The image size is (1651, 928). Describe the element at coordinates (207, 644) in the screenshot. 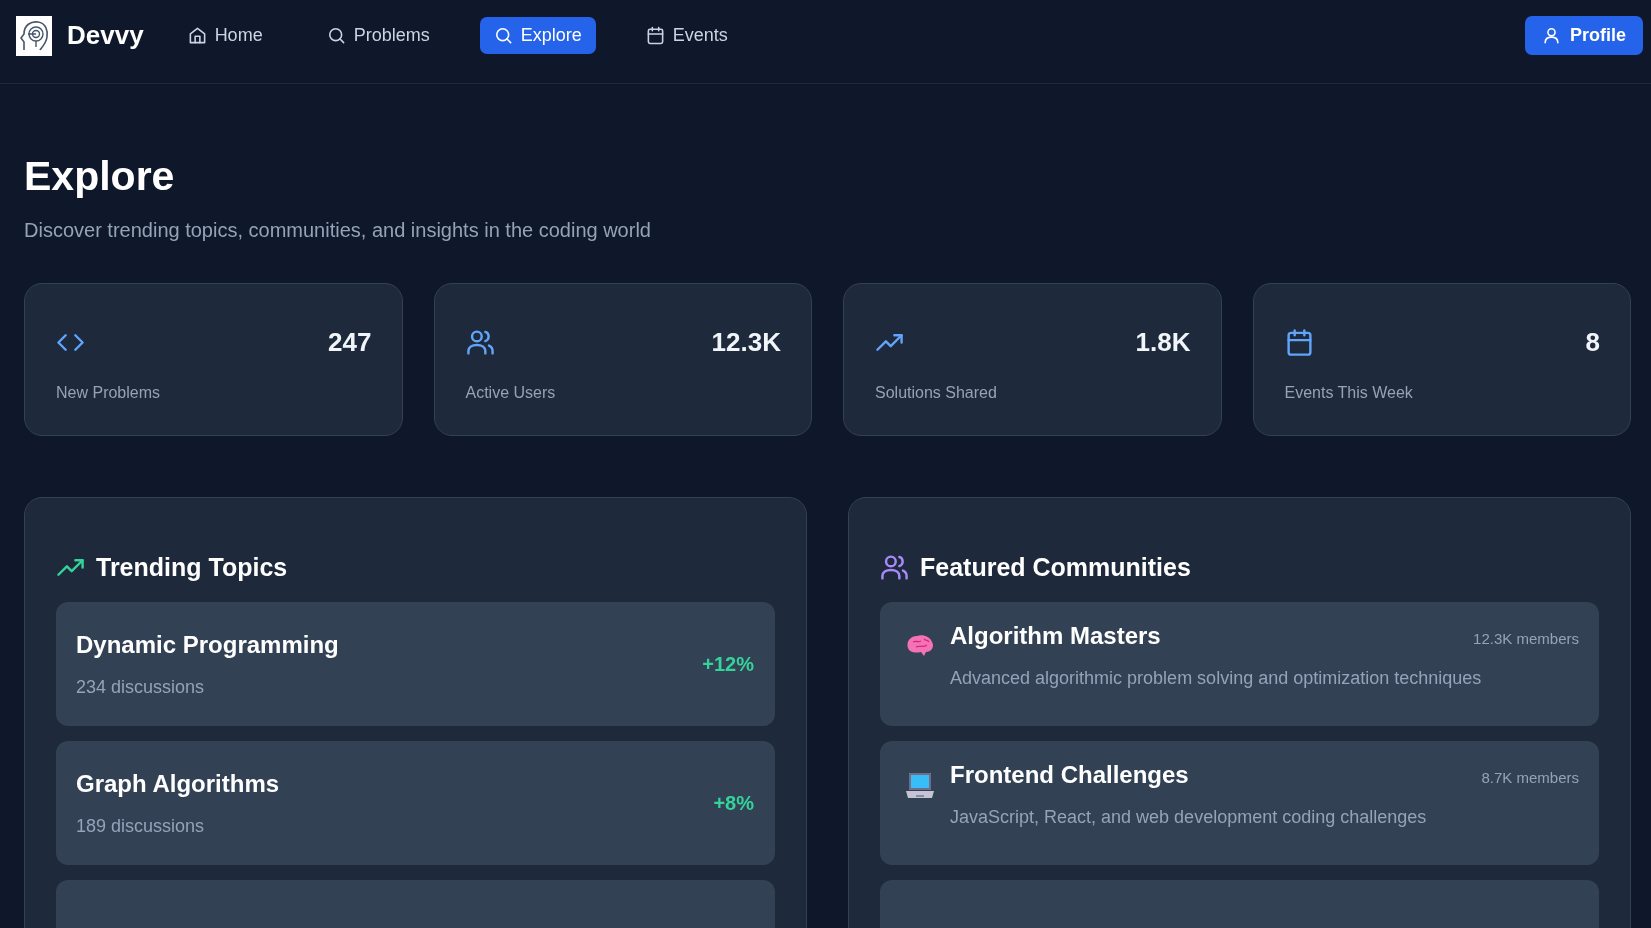

I see `topic-name: Dynamic Programming` at that location.